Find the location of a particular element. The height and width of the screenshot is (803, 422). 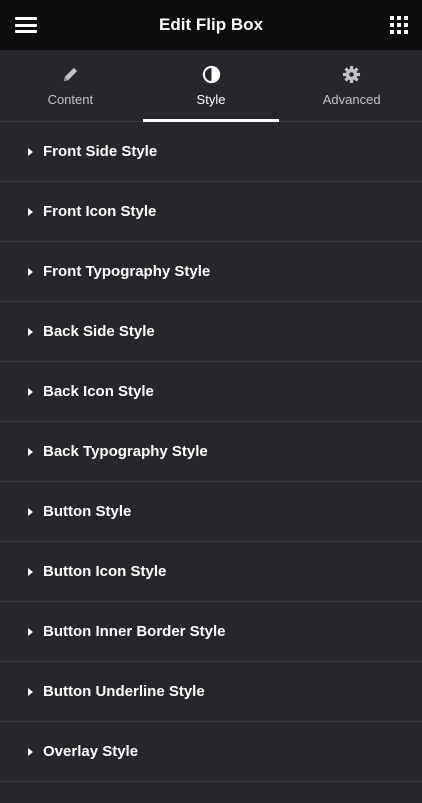

section-label: Back Side Style is located at coordinates (99, 331).